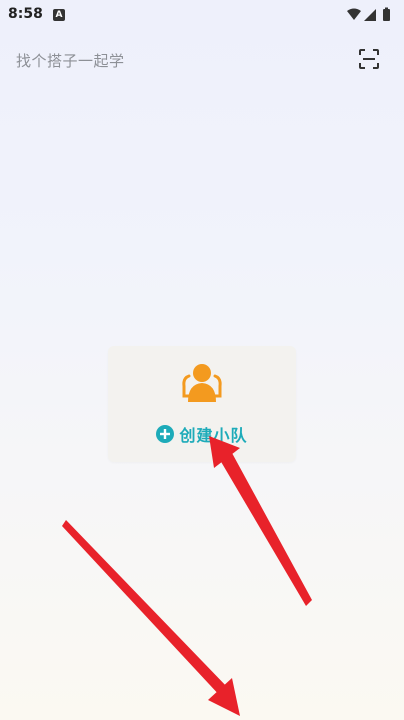 This screenshot has height=720, width=404. Describe the element at coordinates (386, 14) in the screenshot. I see `battery-icon` at that location.